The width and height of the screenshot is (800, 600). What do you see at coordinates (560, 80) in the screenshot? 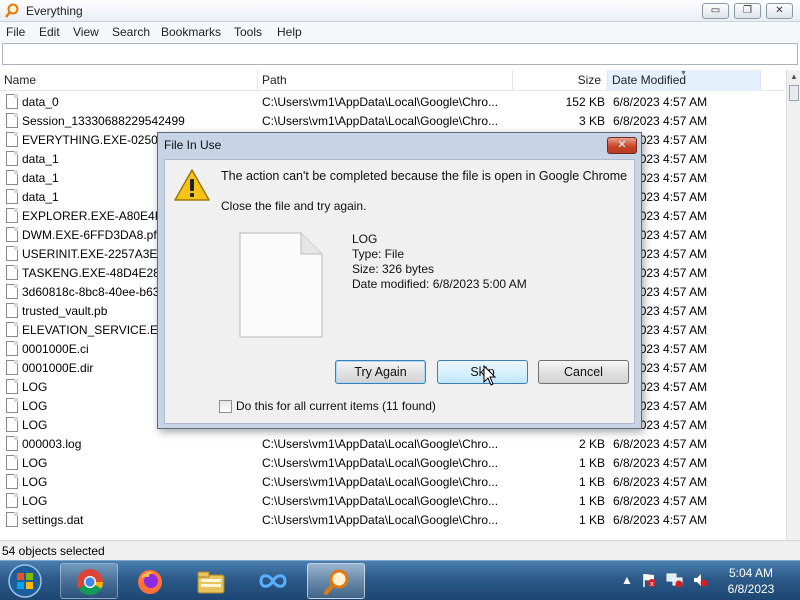
I see `column-size-header: Size` at bounding box center [560, 80].